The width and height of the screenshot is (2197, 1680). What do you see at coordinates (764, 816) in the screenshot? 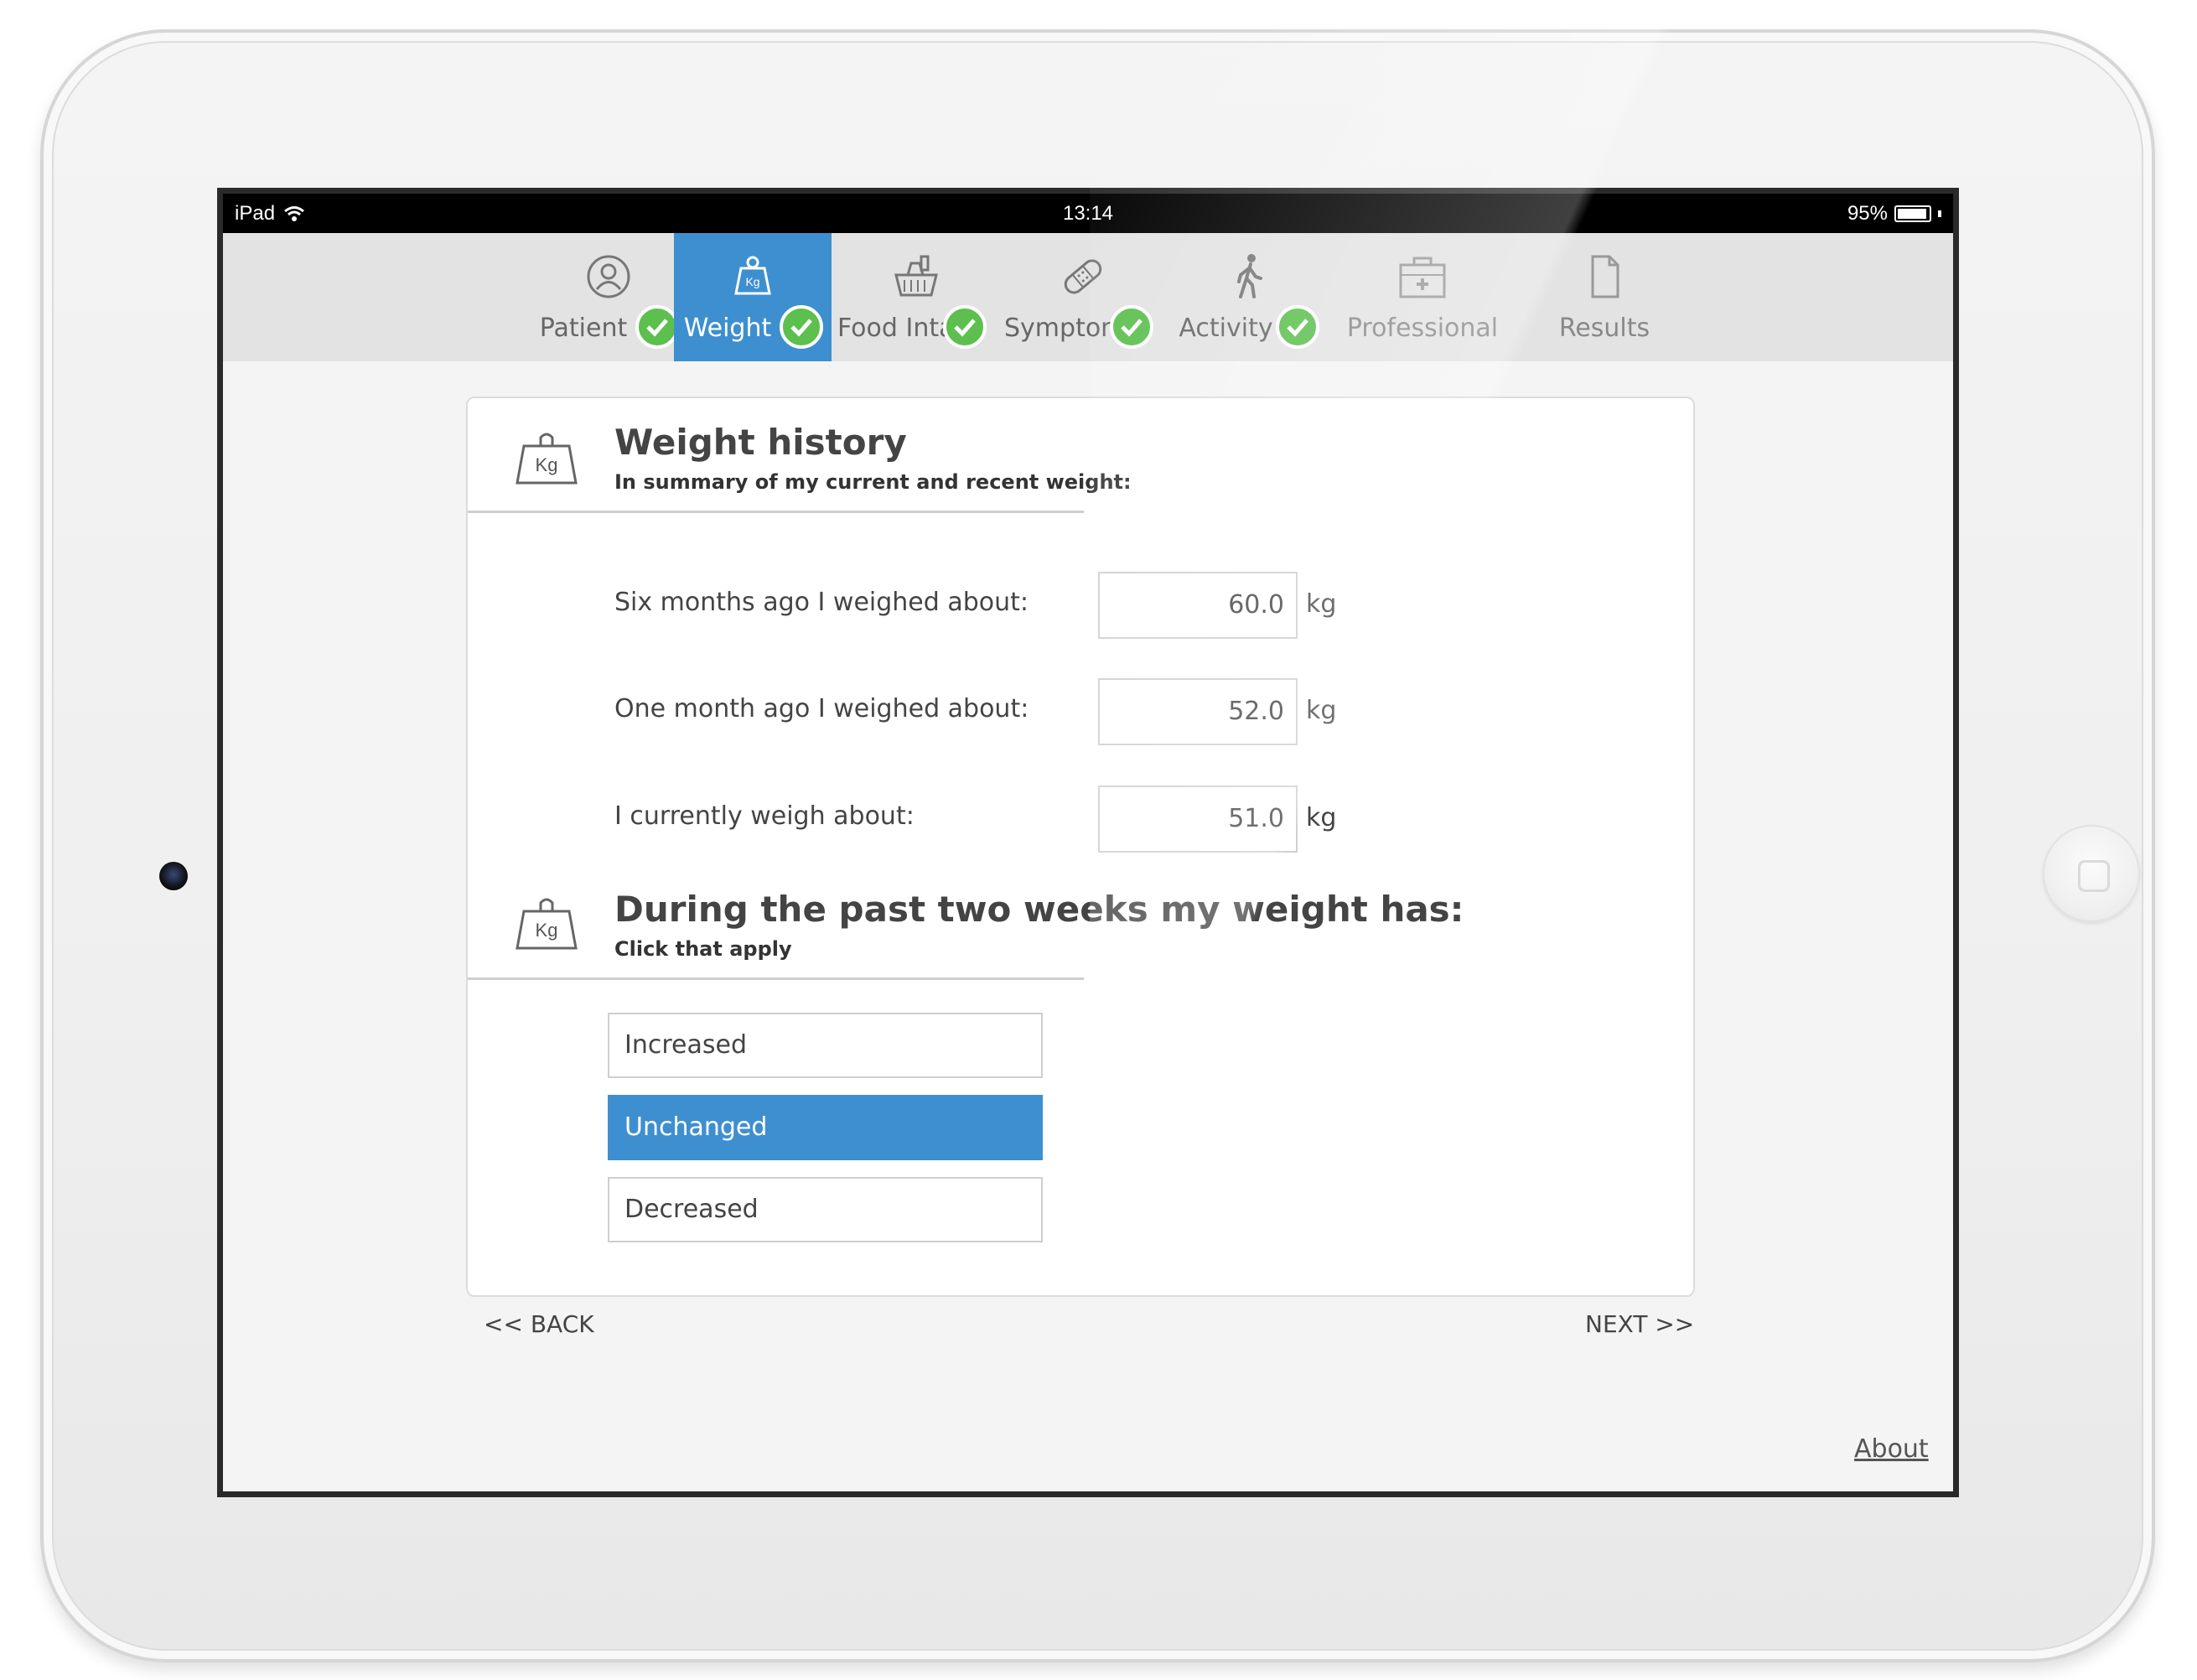
I see `current-weight-label: I currently weigh about:` at bounding box center [764, 816].